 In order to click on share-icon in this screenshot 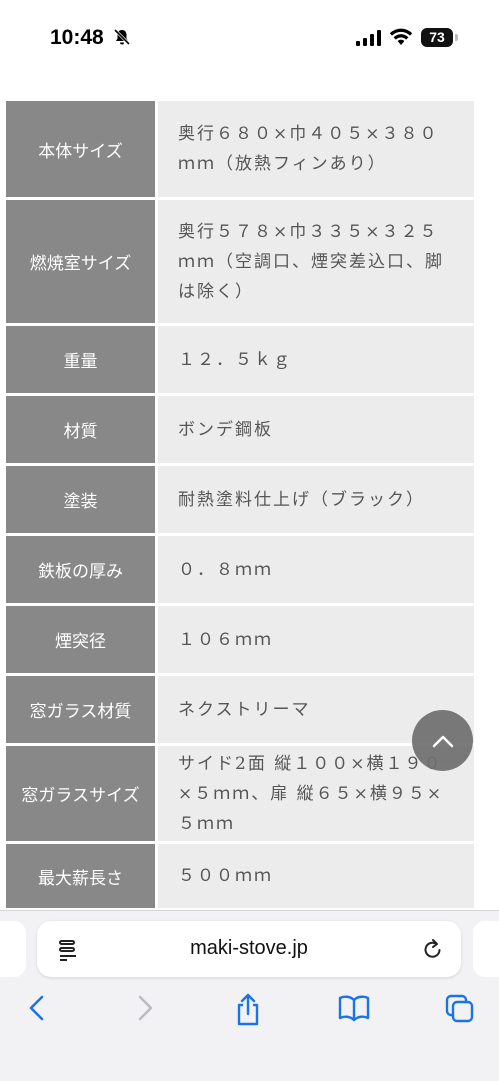, I will do `click(248, 1010)`.